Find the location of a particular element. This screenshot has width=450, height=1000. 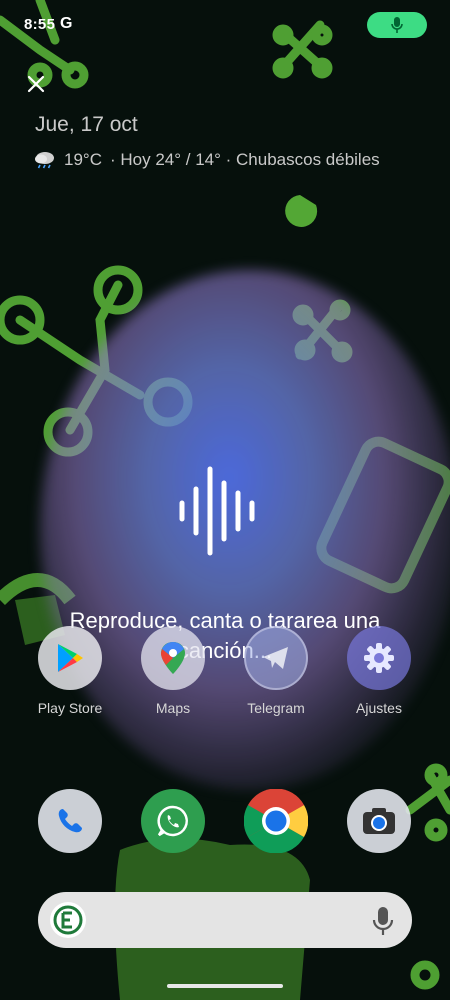

dock-chrome is located at coordinates (276, 821).